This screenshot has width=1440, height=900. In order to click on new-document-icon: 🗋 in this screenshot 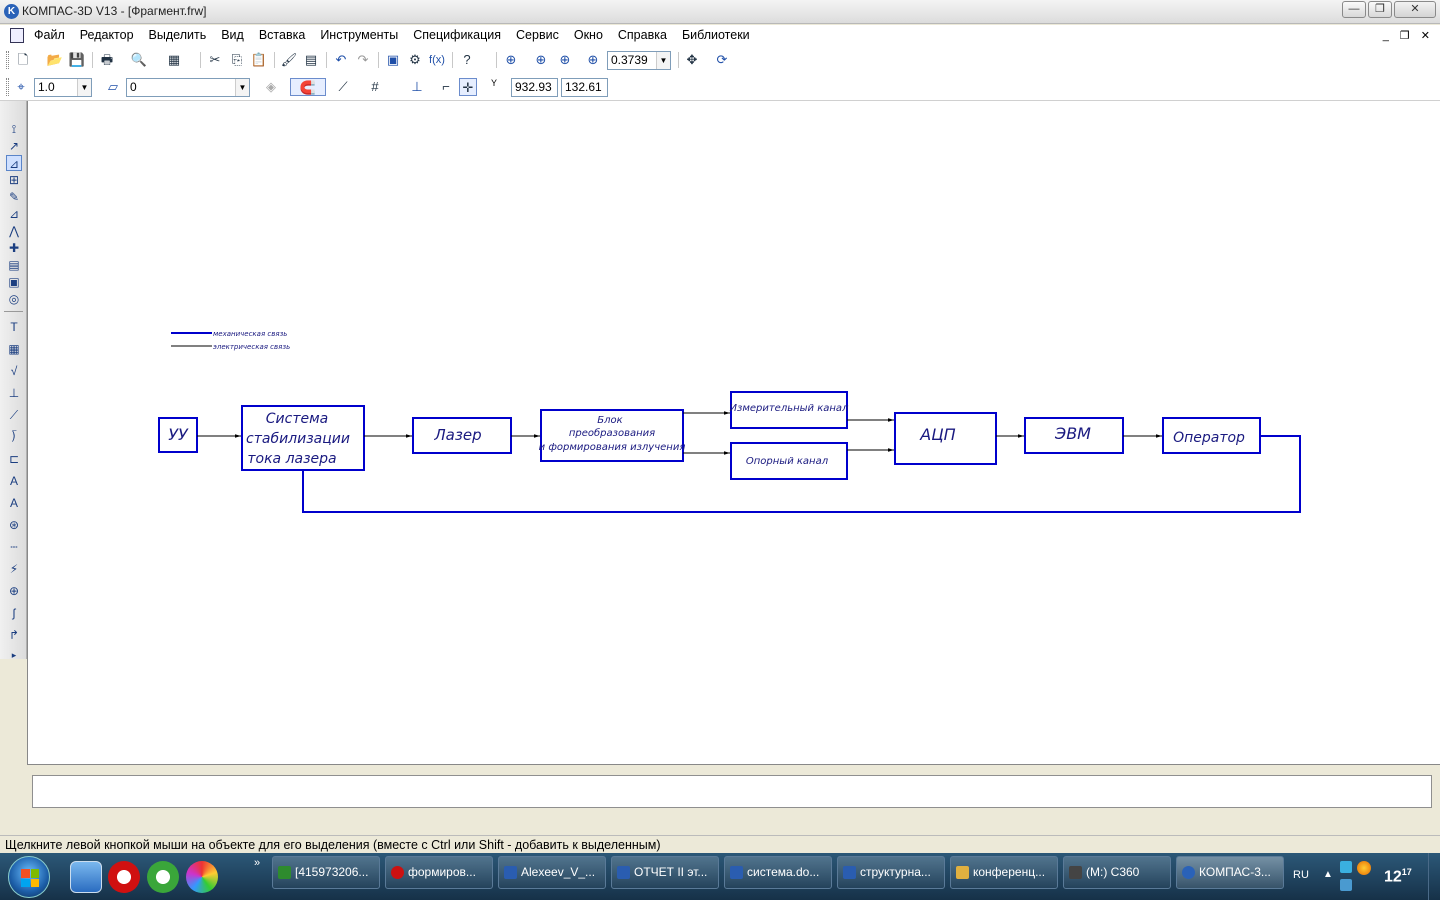, I will do `click(23, 60)`.